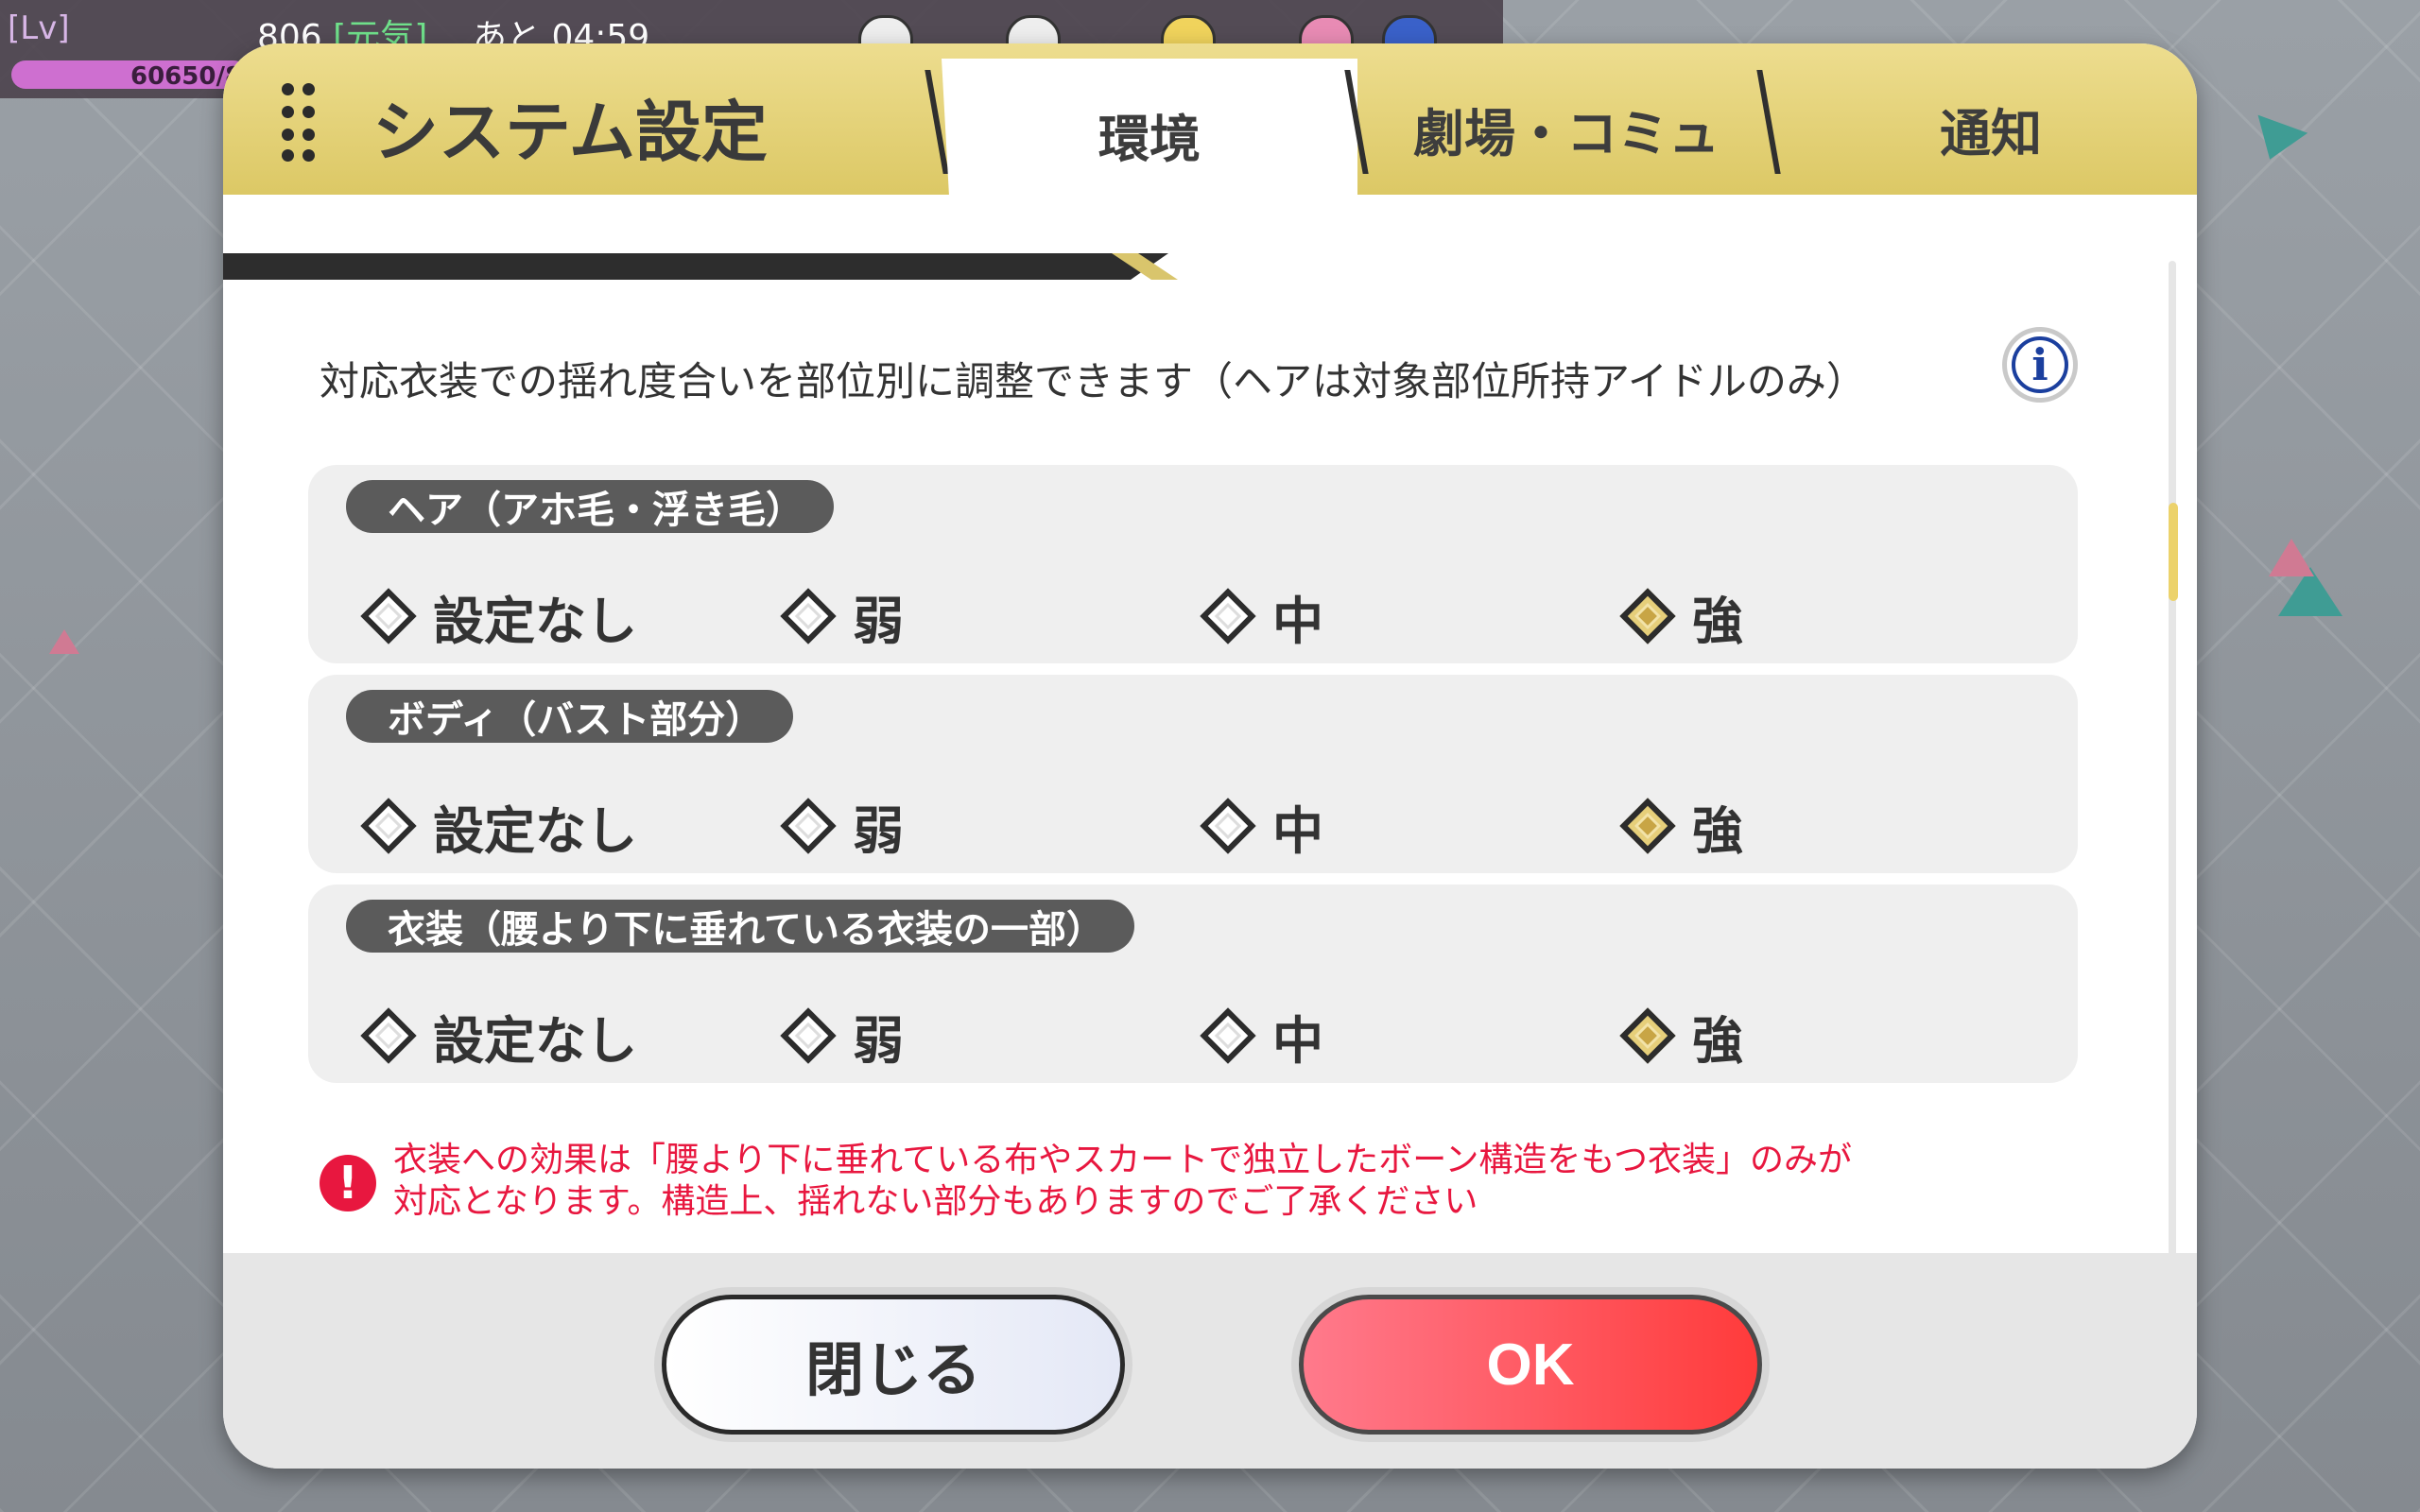  What do you see at coordinates (2173, 771) in the screenshot?
I see `scrollbar-track` at bounding box center [2173, 771].